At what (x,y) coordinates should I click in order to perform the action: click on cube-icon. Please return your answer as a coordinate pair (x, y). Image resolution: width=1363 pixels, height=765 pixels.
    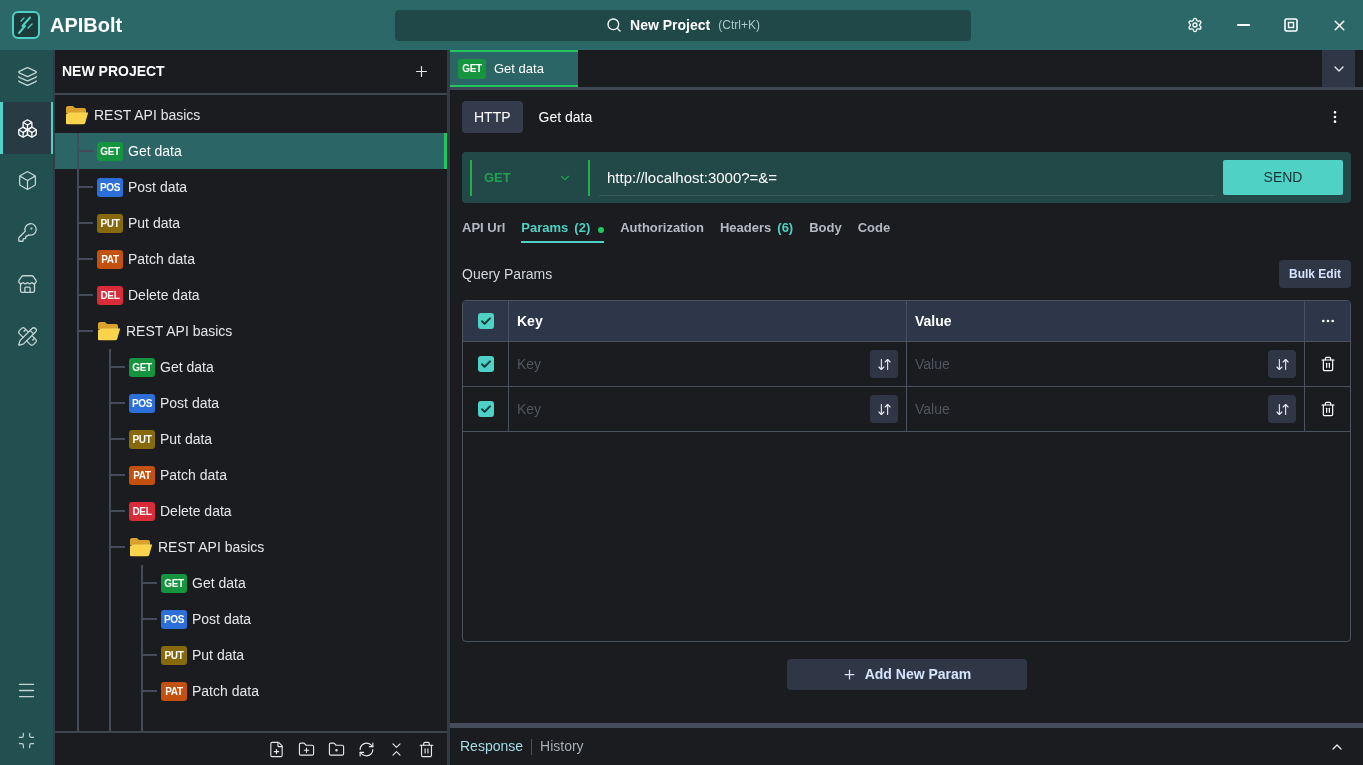
    Looking at the image, I should click on (27, 180).